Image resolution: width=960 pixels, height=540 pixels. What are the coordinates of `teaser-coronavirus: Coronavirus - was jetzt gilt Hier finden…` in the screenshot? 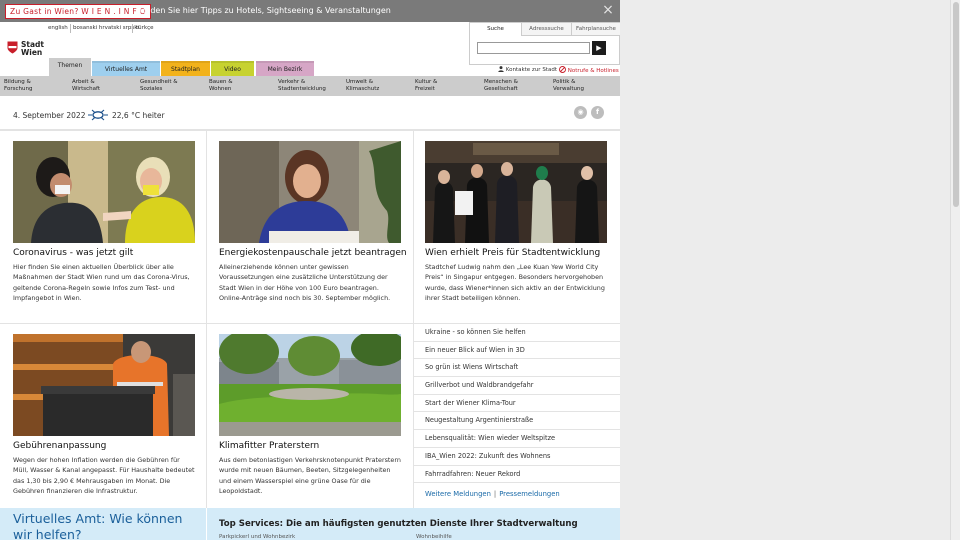 It's located at (104, 222).